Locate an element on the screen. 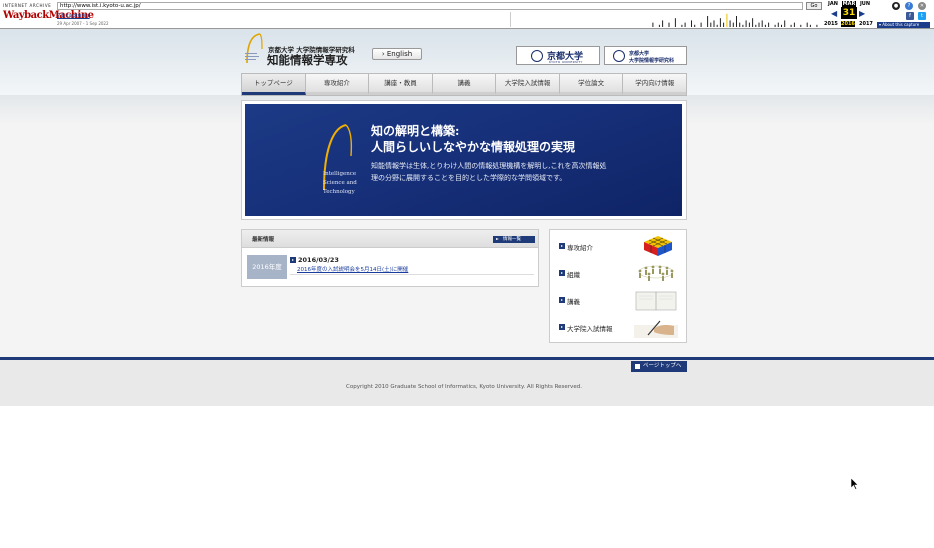 The width and height of the screenshot is (934, 548). nav-theses: 学位論文 is located at coordinates (591, 84).